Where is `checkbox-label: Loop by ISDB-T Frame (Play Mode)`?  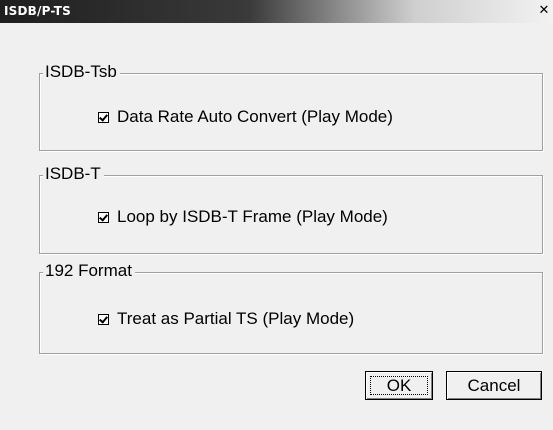
checkbox-label: Loop by ISDB-T Frame (Play Mode) is located at coordinates (252, 216).